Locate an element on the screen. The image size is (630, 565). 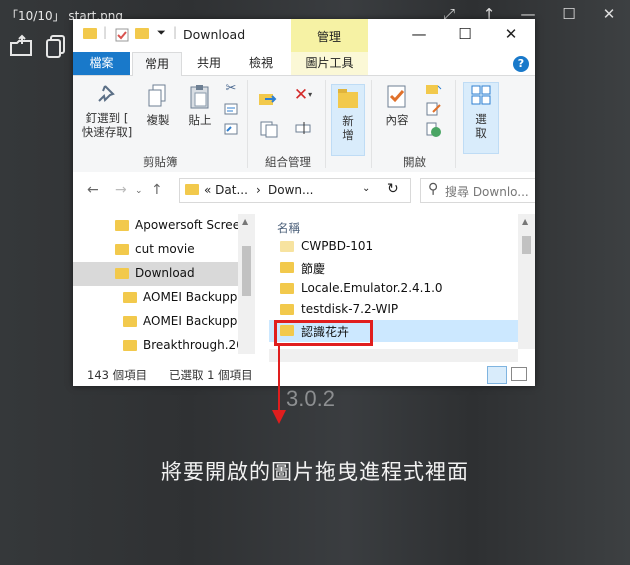
close-button: ✕ is located at coordinates (609, 14).